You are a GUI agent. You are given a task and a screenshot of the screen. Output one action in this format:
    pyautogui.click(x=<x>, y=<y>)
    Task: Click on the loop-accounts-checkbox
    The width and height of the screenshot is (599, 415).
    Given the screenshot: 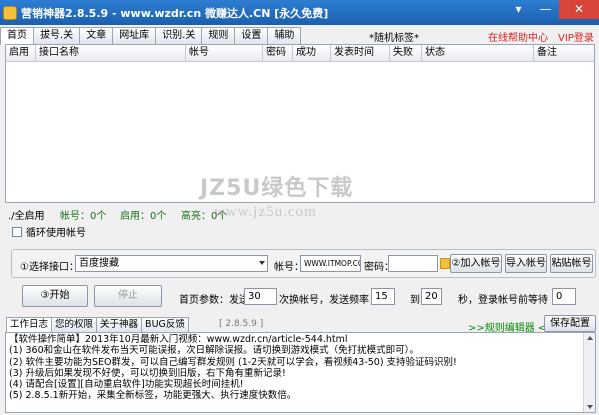 What is the action you would take?
    pyautogui.click(x=17, y=231)
    